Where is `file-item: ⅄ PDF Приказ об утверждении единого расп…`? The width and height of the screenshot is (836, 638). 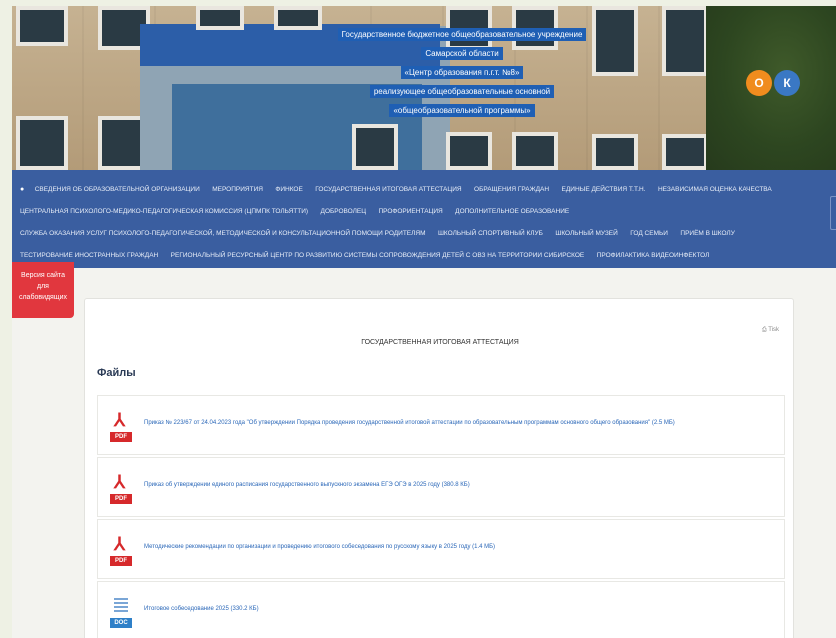
file-item: ⅄ PDF Приказ об утверждении единого расп… is located at coordinates (441, 487).